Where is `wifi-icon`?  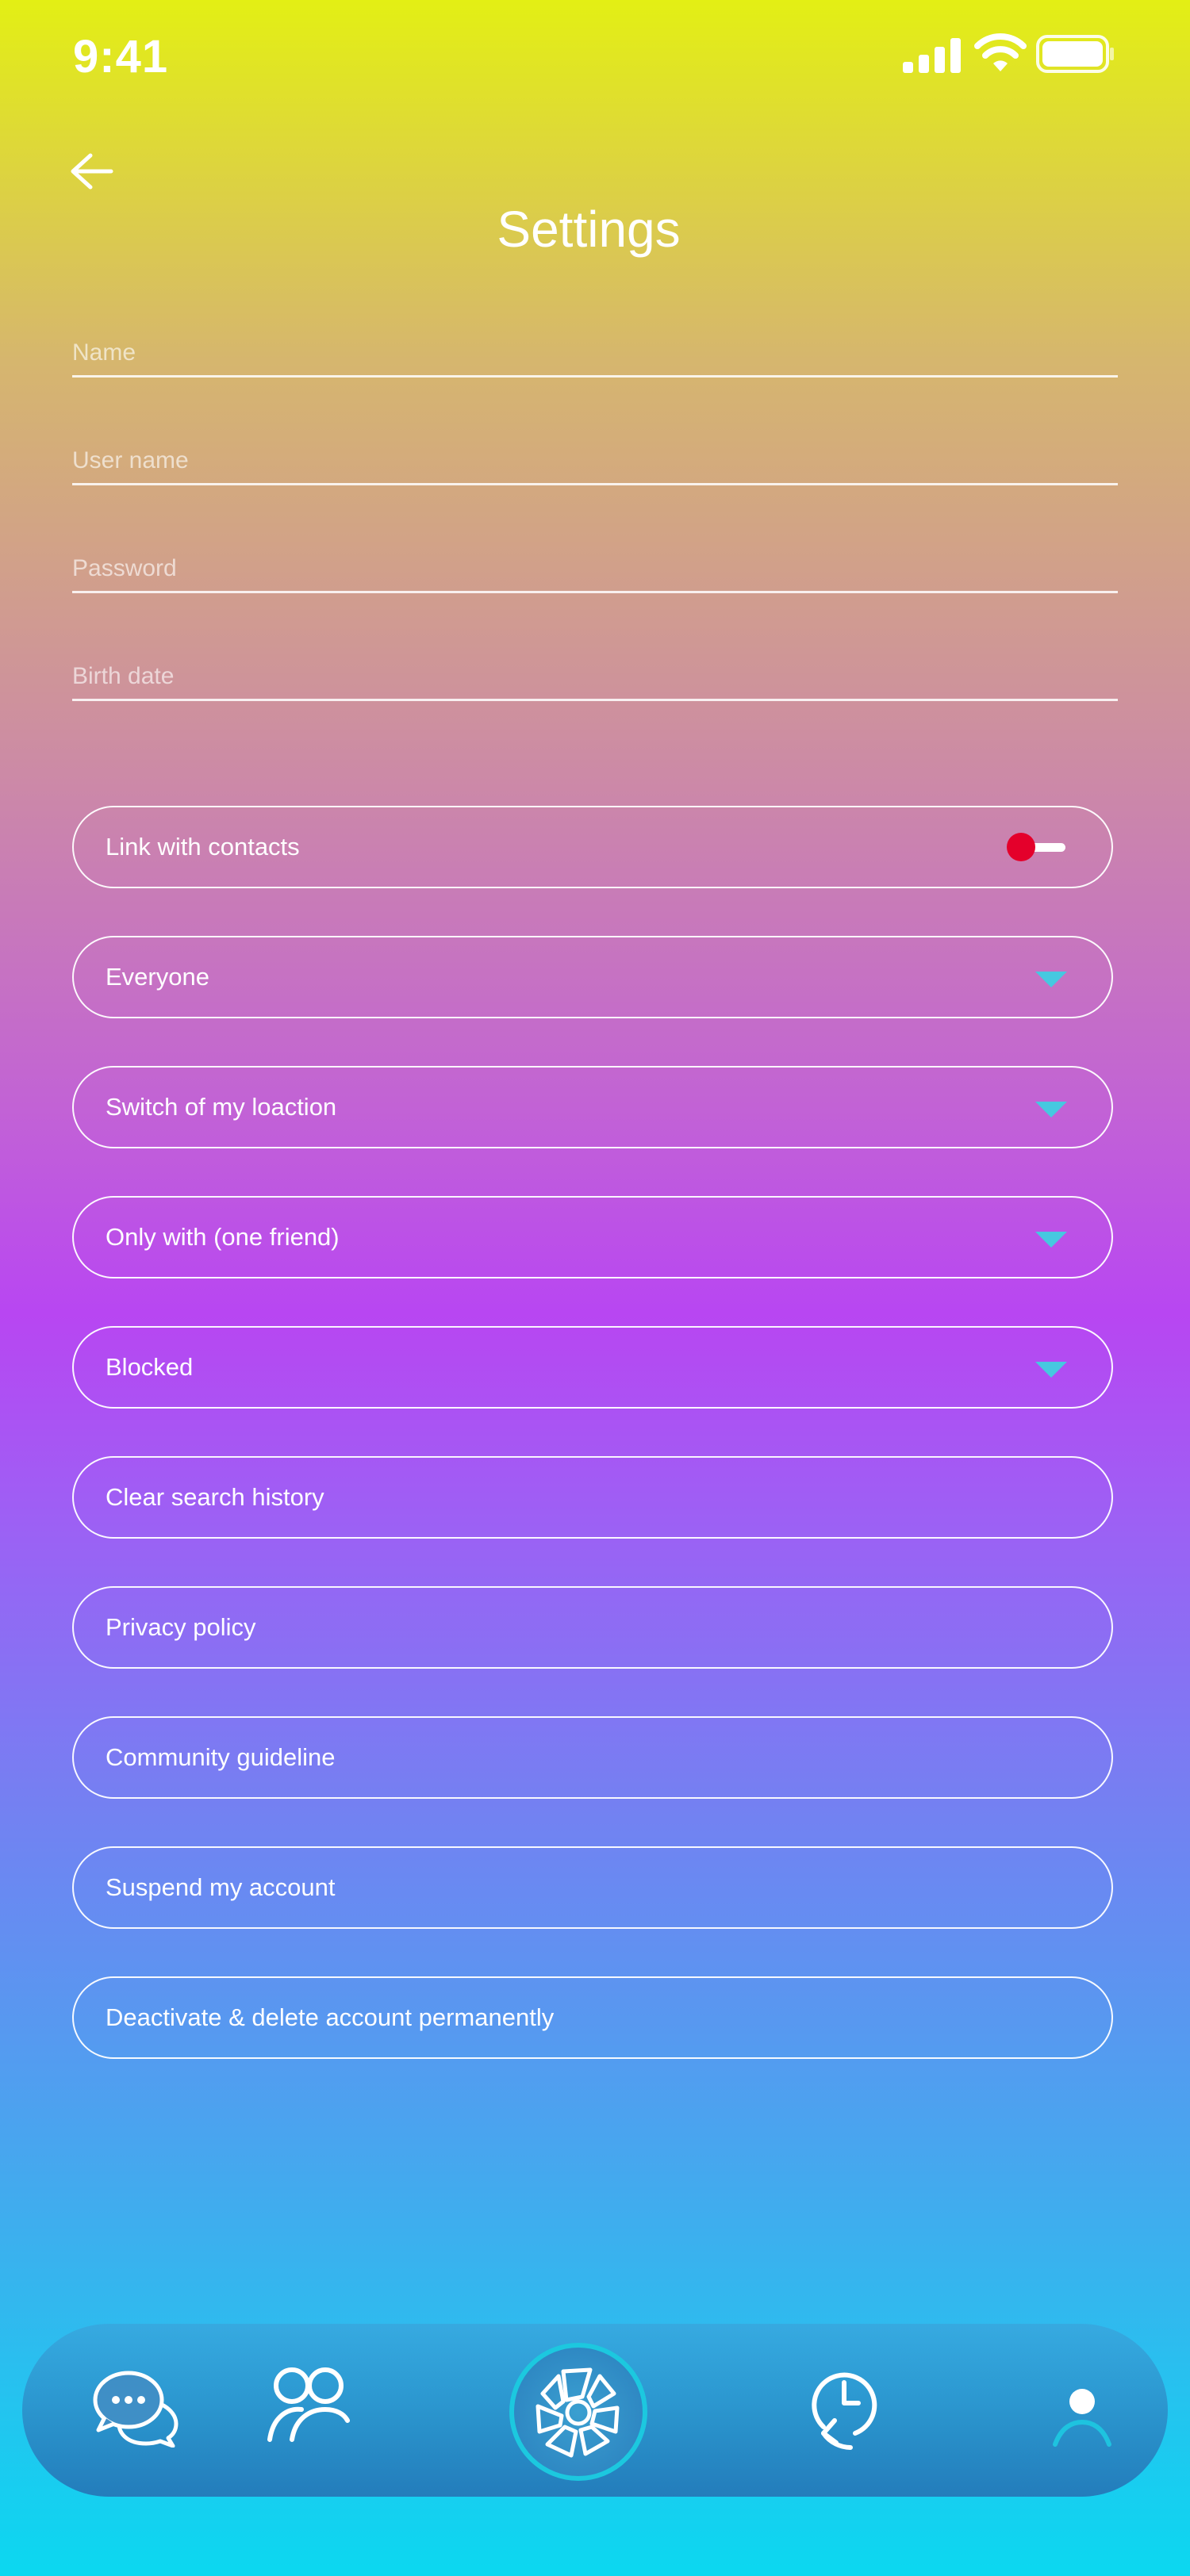 wifi-icon is located at coordinates (1000, 52).